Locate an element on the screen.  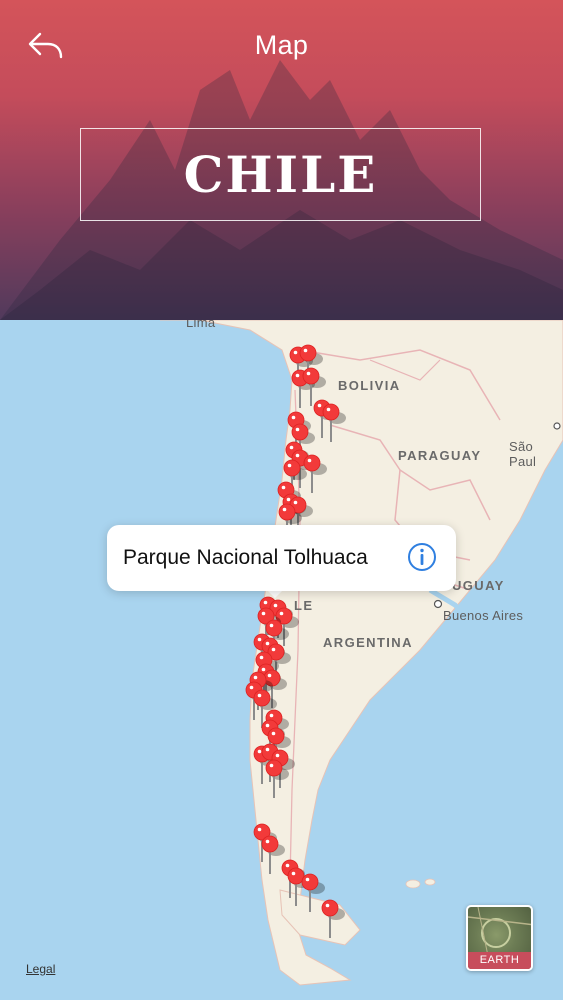
info-circle-icon is located at coordinates (422, 559).